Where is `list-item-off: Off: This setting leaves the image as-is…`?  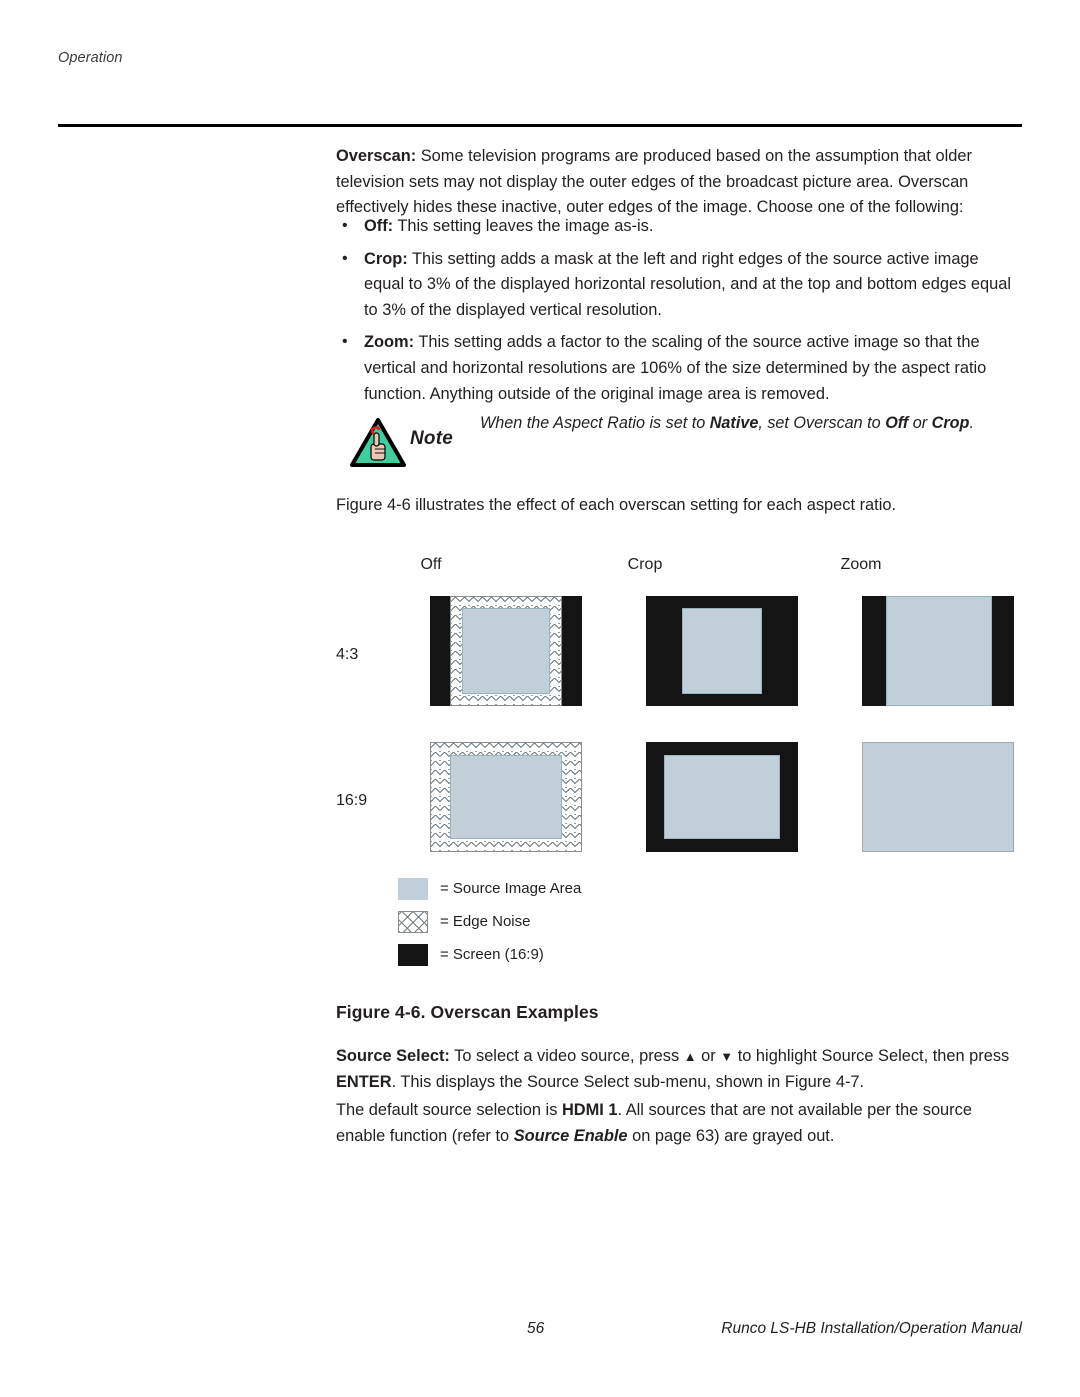 list-item-off: Off: This setting leaves the image as-is… is located at coordinates (679, 226).